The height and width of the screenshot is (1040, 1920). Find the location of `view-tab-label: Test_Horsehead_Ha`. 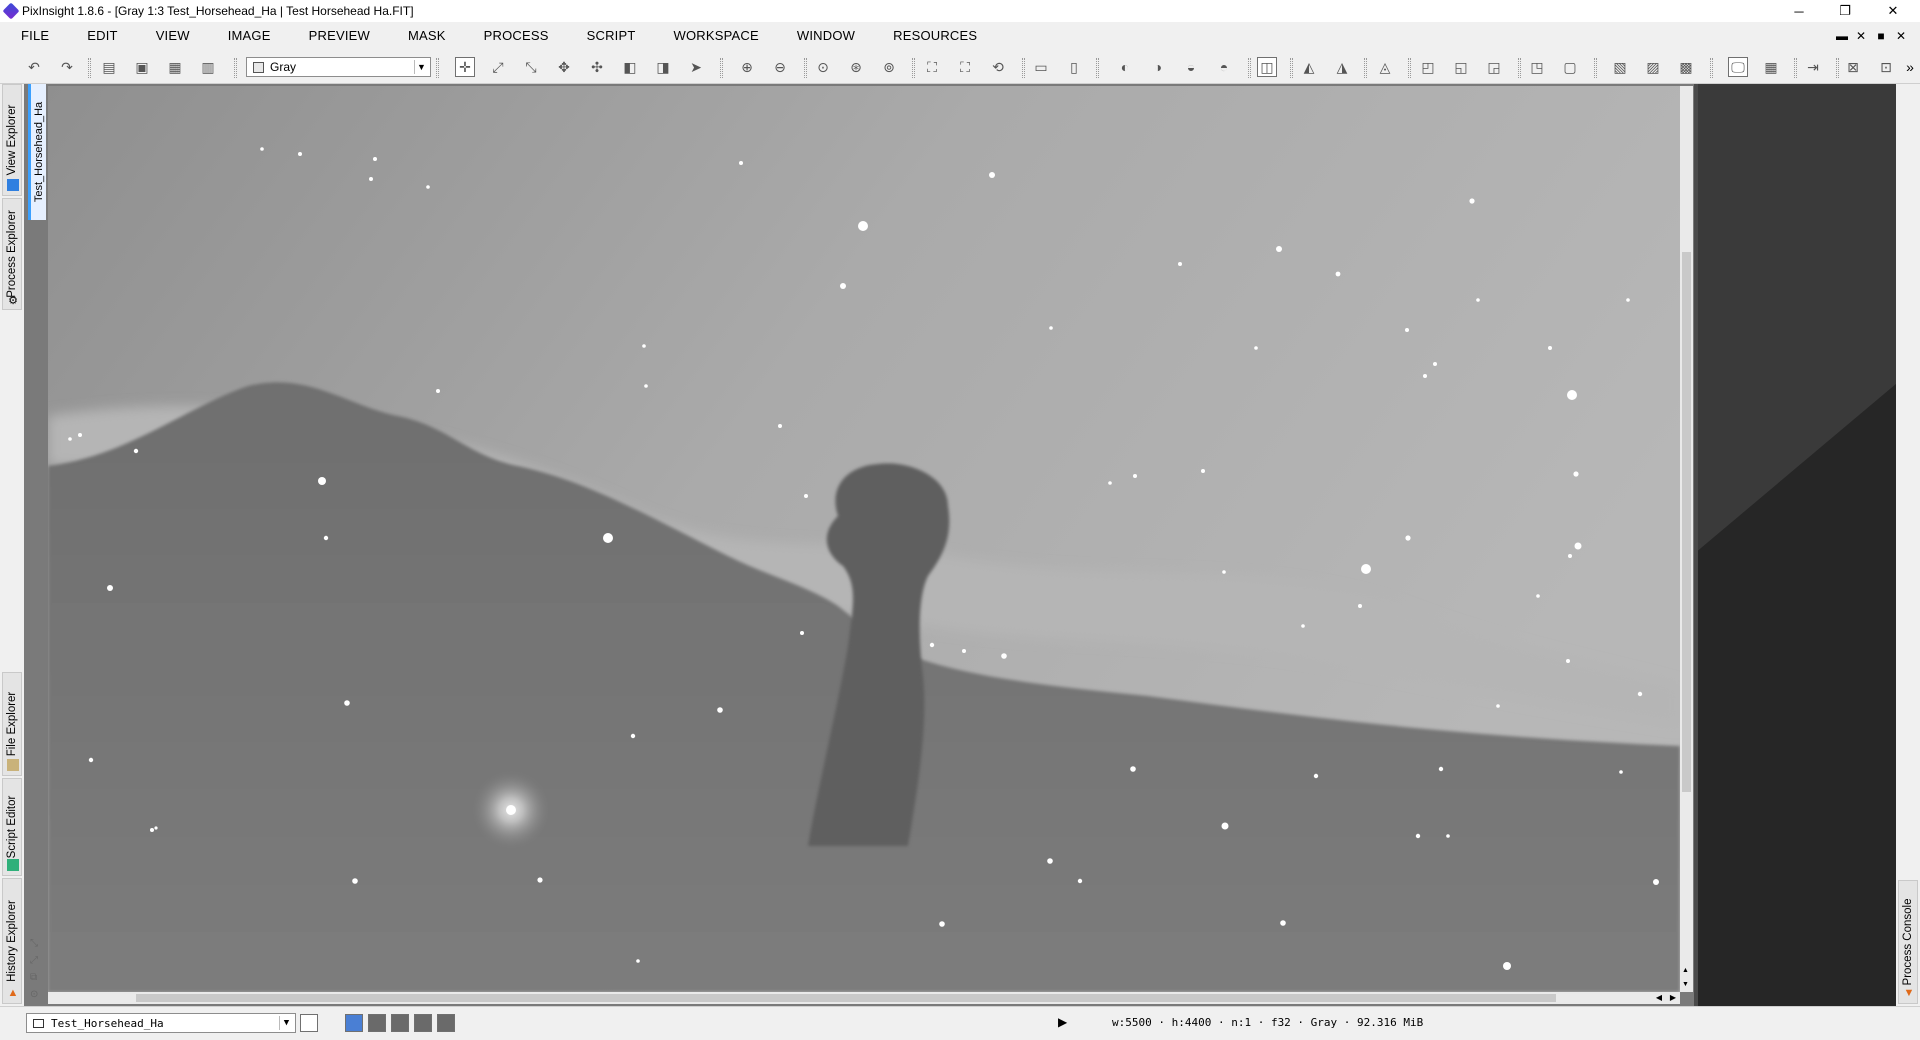

view-tab-label: Test_Horsehead_Ha is located at coordinates (38, 152).